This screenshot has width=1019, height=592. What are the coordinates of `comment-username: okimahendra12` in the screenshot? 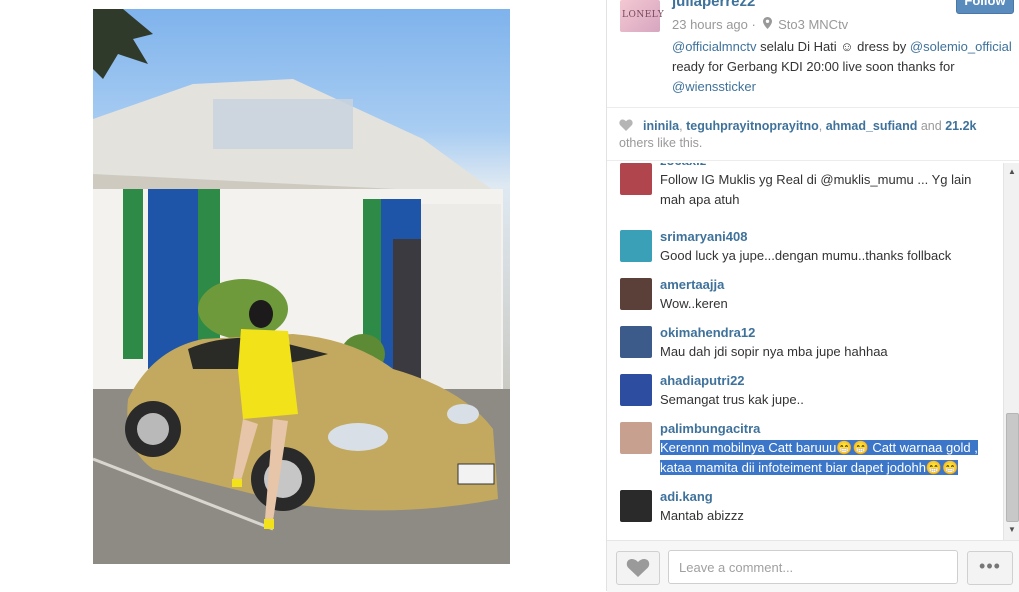 It's located at (707, 332).